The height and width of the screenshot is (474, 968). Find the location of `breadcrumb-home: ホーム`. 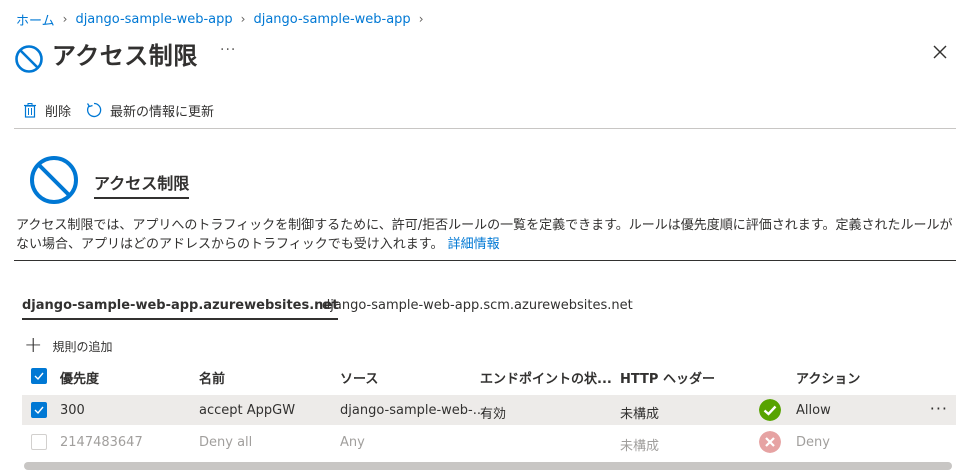

breadcrumb-home: ホーム is located at coordinates (35, 19).